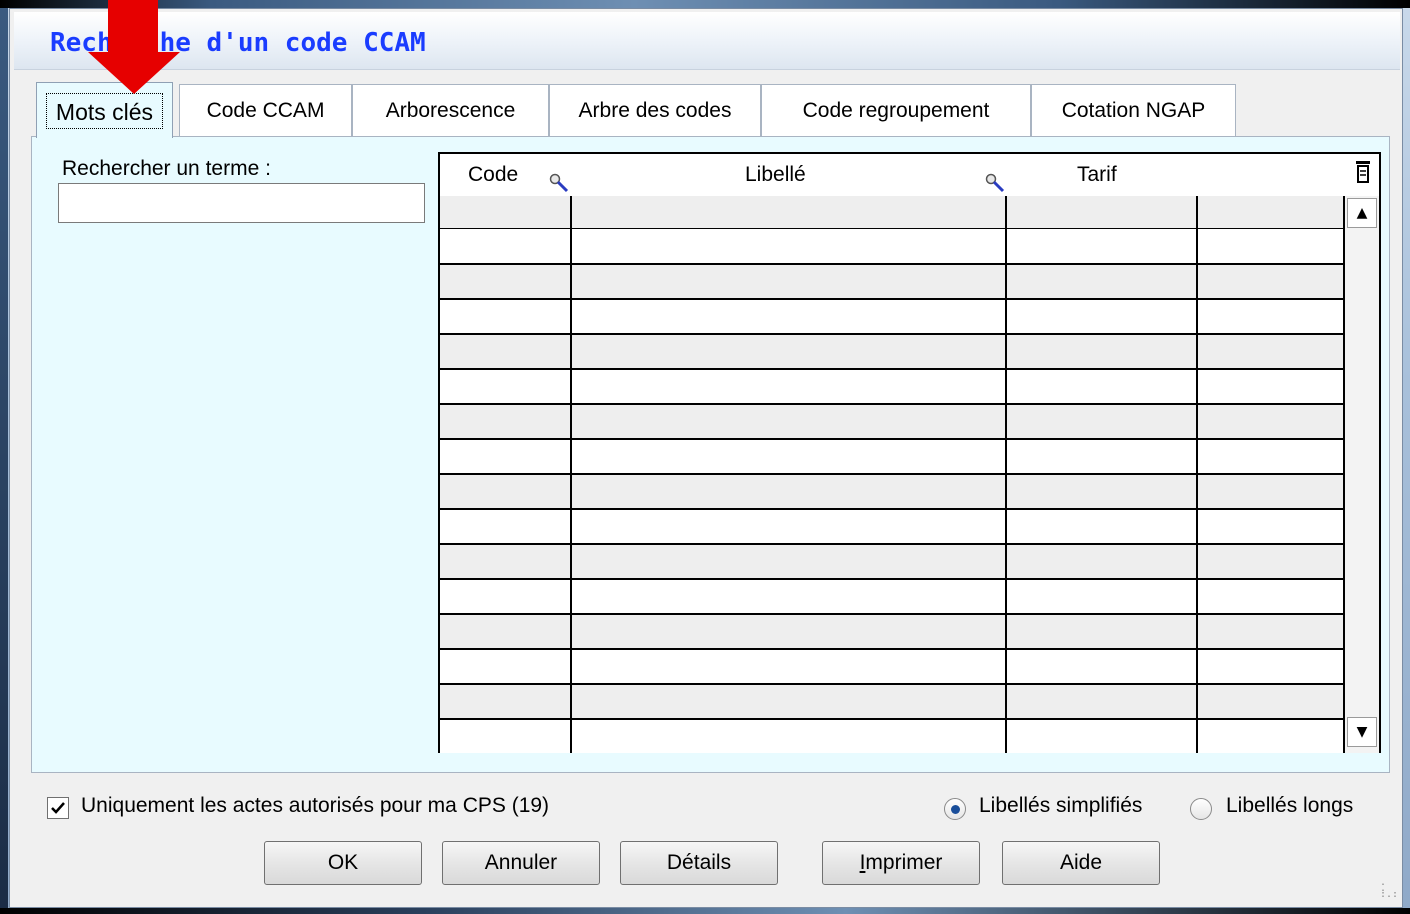 The width and height of the screenshot is (1410, 914). What do you see at coordinates (1362, 732) in the screenshot?
I see `arrow-down-icon: ▼` at bounding box center [1362, 732].